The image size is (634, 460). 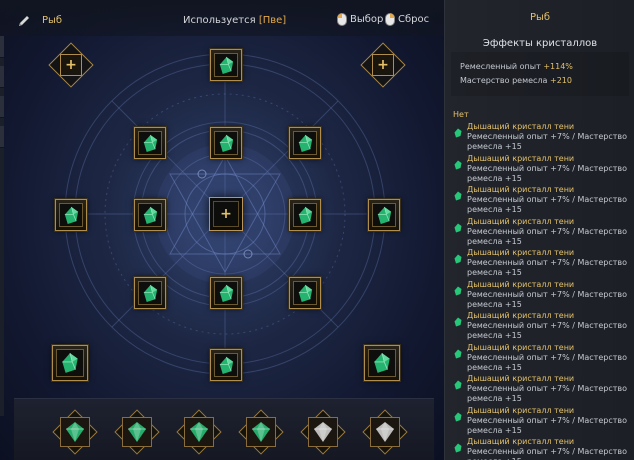 What do you see at coordinates (390, 19) in the screenshot?
I see `mouse-right-icon` at bounding box center [390, 19].